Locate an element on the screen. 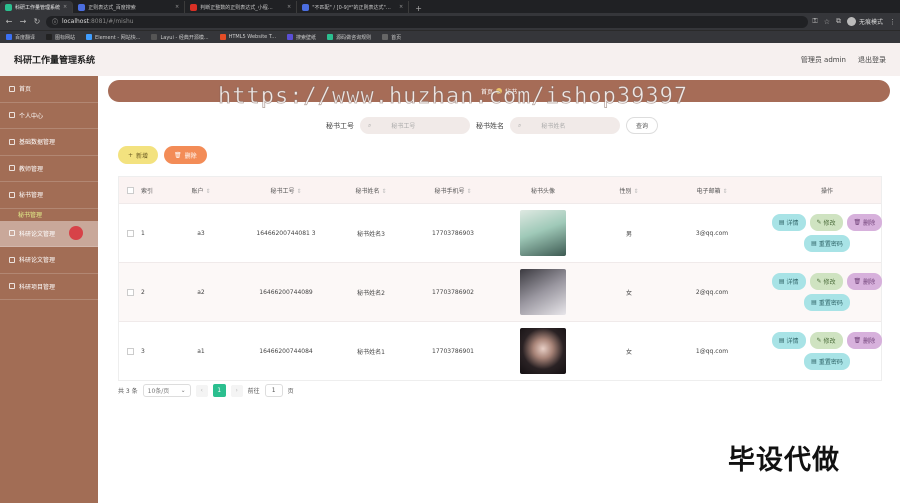 This screenshot has height=503, width=900. cell-no: 16466200744089 is located at coordinates (286, 292).